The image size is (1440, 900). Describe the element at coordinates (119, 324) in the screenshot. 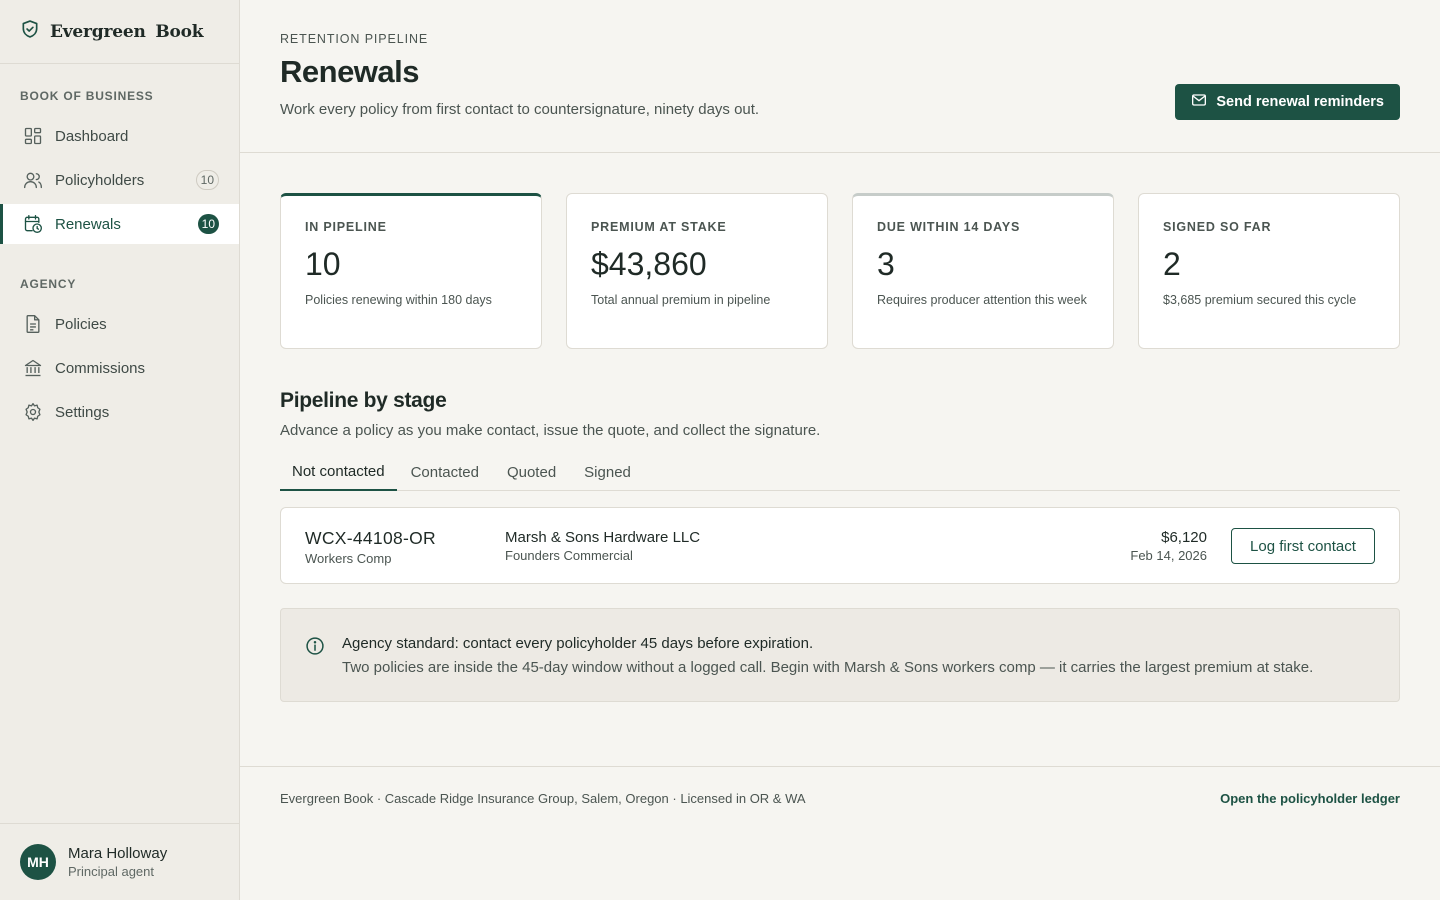

I see `sidebar-item-policies: Policies` at that location.